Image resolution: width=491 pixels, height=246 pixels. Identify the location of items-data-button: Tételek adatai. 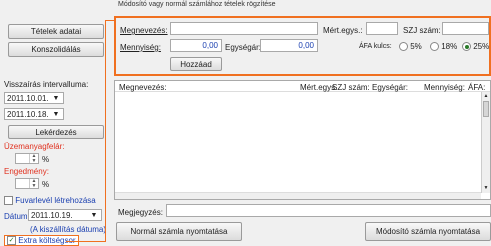
(56, 31).